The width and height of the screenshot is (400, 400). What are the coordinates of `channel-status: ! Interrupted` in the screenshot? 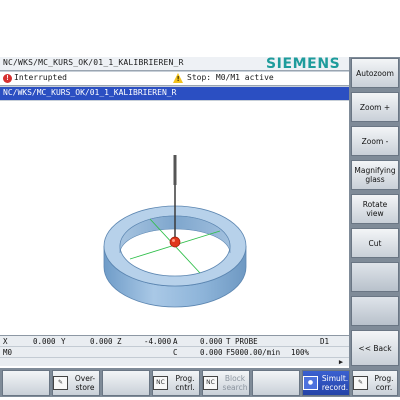 It's located at (85, 78).